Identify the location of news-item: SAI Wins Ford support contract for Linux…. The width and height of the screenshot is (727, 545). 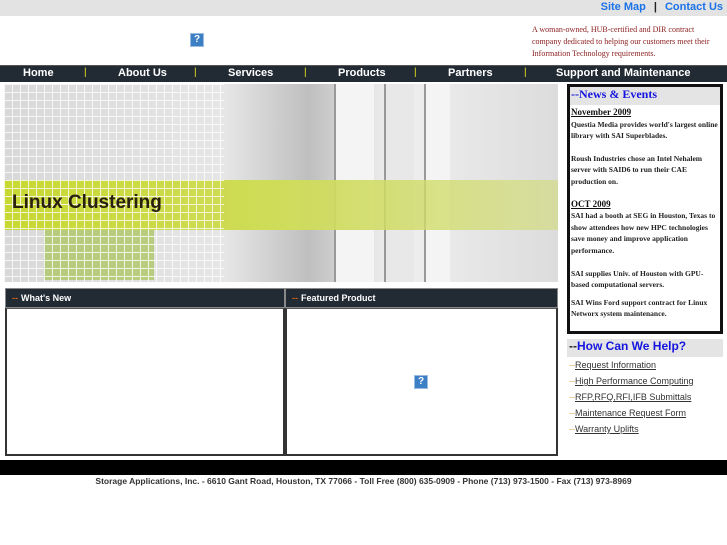
(639, 308).